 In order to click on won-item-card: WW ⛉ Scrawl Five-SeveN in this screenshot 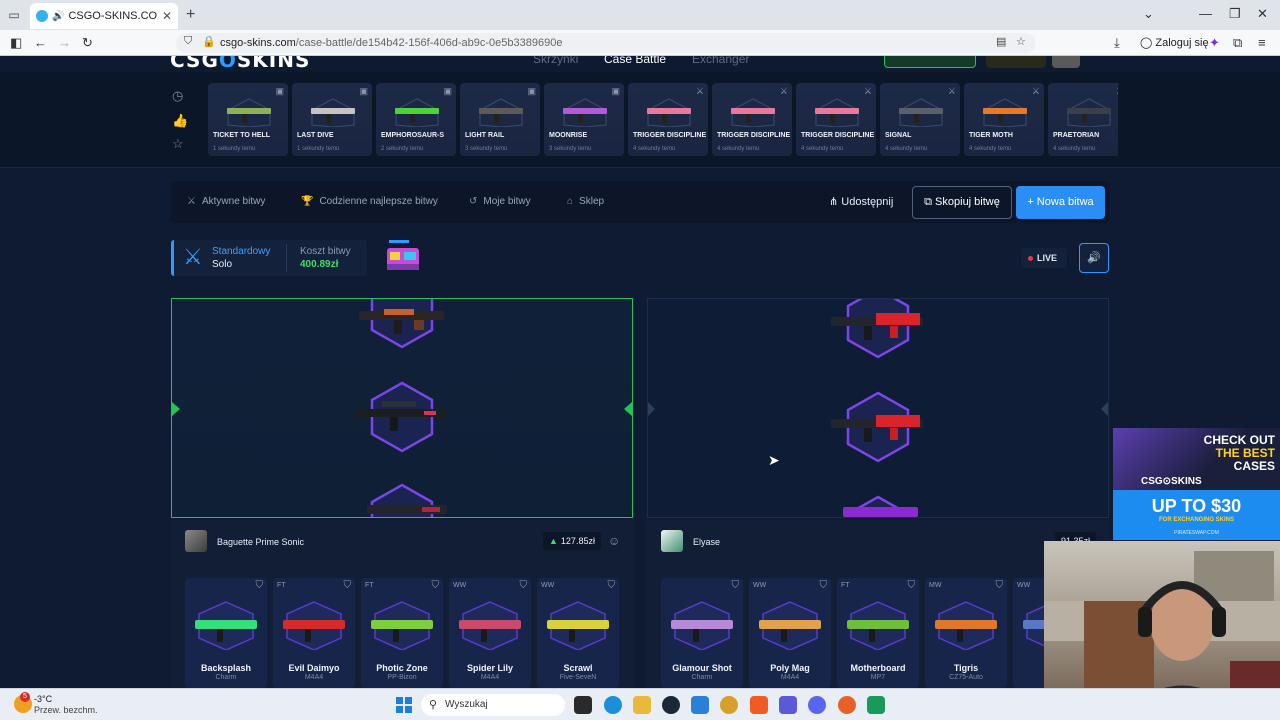, I will do `click(578, 633)`.